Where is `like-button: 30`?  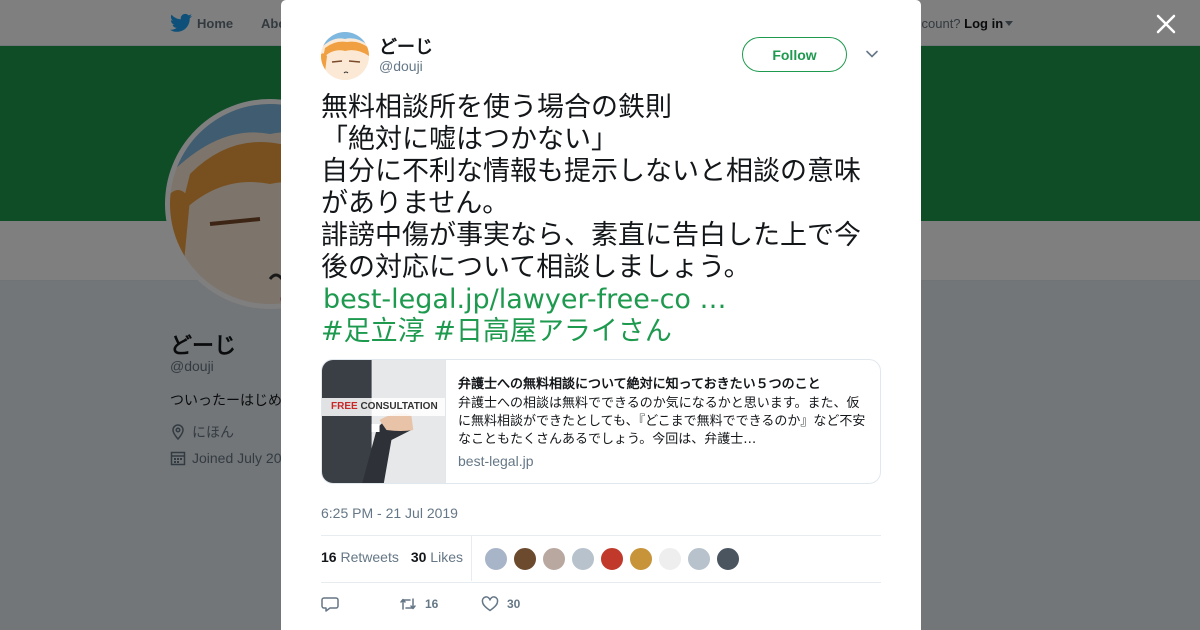 like-button: 30 is located at coordinates (500, 604).